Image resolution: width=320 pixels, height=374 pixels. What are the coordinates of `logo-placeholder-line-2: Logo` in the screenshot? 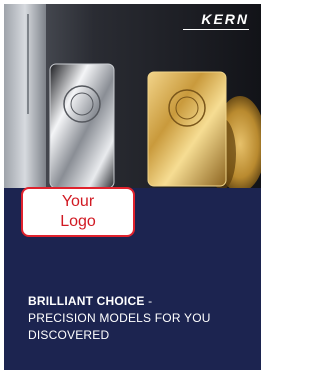 It's located at (78, 221).